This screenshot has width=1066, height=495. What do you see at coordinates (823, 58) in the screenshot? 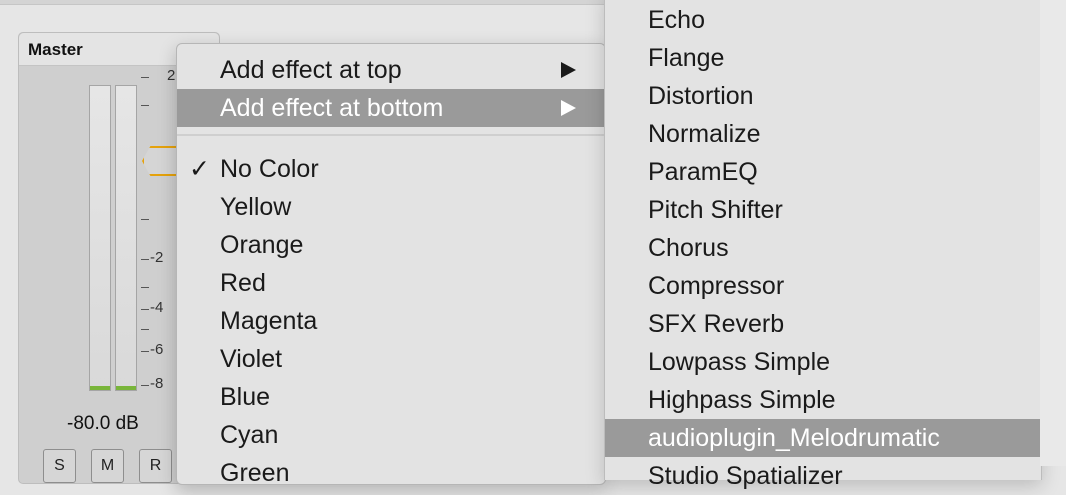
I see `effect-item-flange: Flange` at bounding box center [823, 58].